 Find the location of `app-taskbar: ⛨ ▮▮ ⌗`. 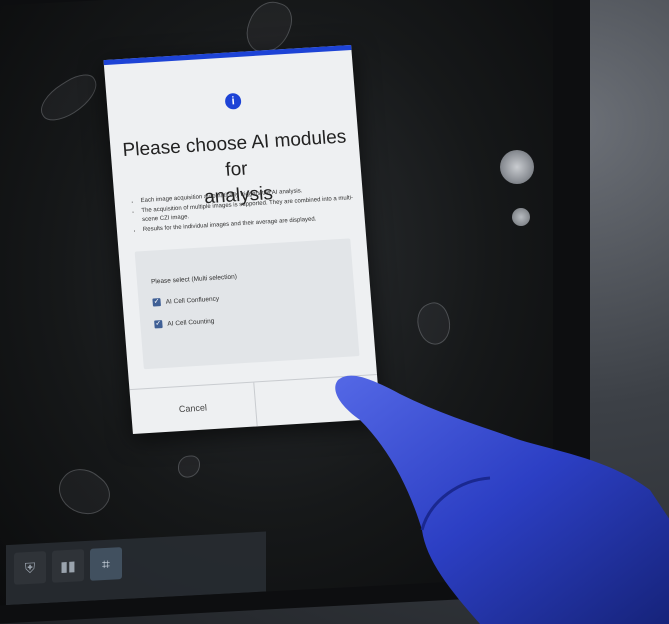

app-taskbar: ⛨ ▮▮ ⌗ is located at coordinates (136, 568).